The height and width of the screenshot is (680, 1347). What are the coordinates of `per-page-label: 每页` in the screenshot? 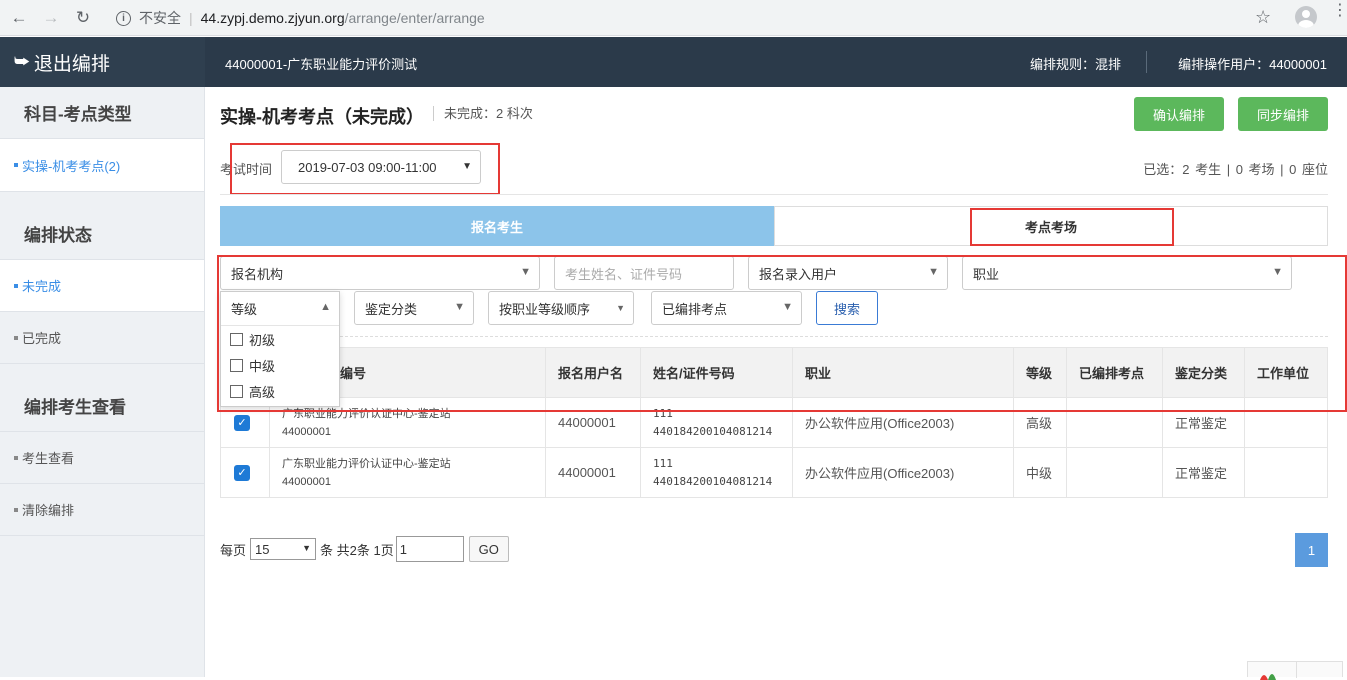 It's located at (233, 550).